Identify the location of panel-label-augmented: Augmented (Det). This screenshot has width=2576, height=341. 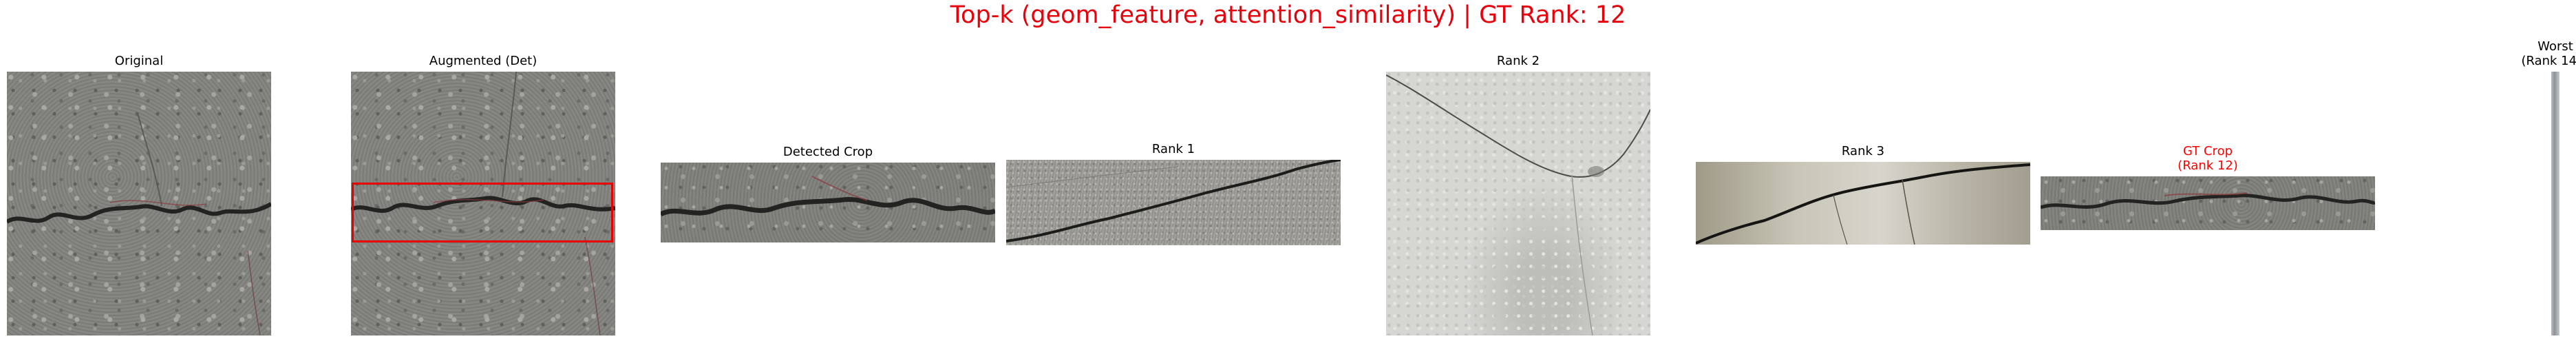
(483, 61).